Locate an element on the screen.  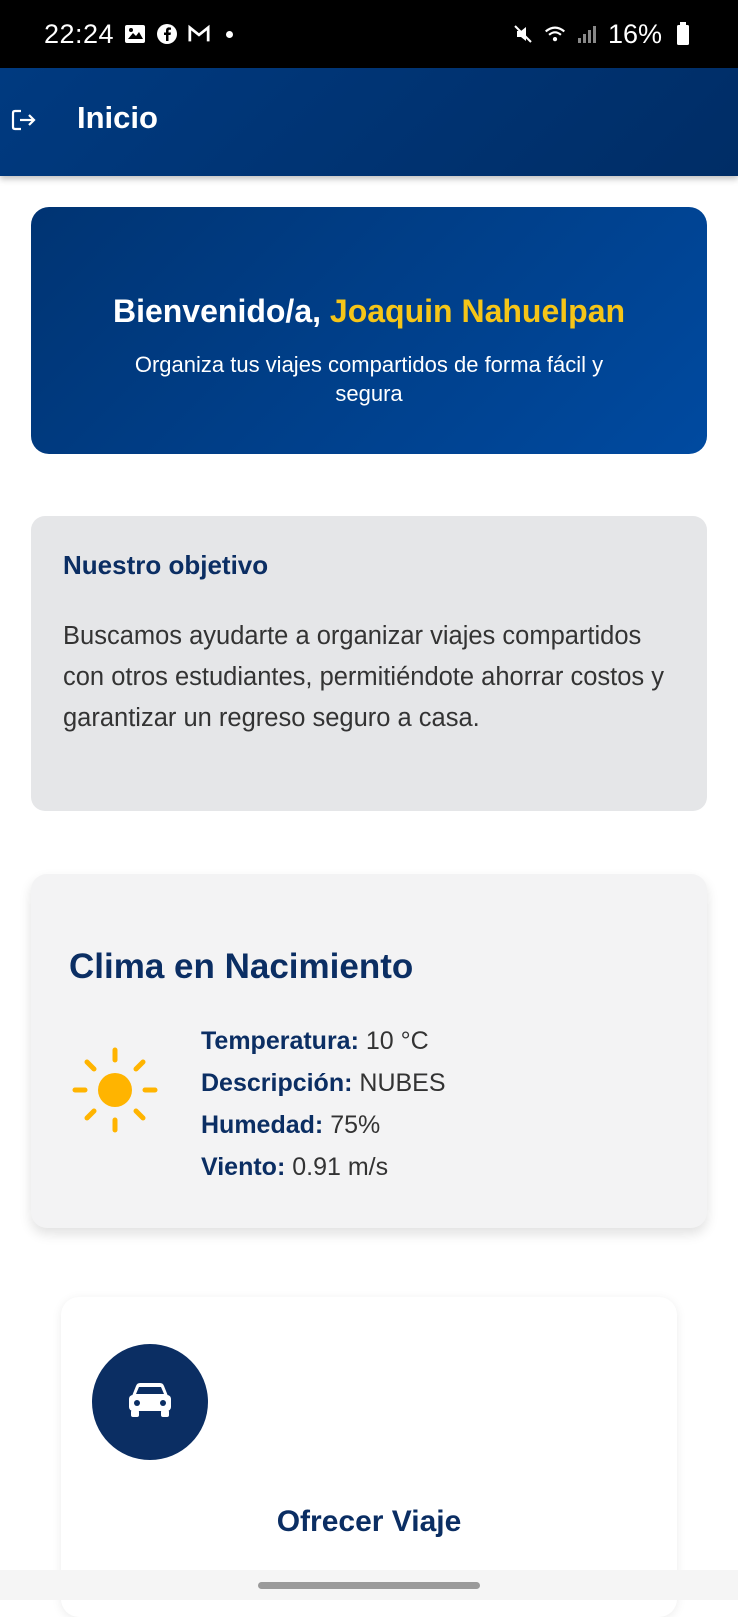
logout-icon is located at coordinates (24, 120).